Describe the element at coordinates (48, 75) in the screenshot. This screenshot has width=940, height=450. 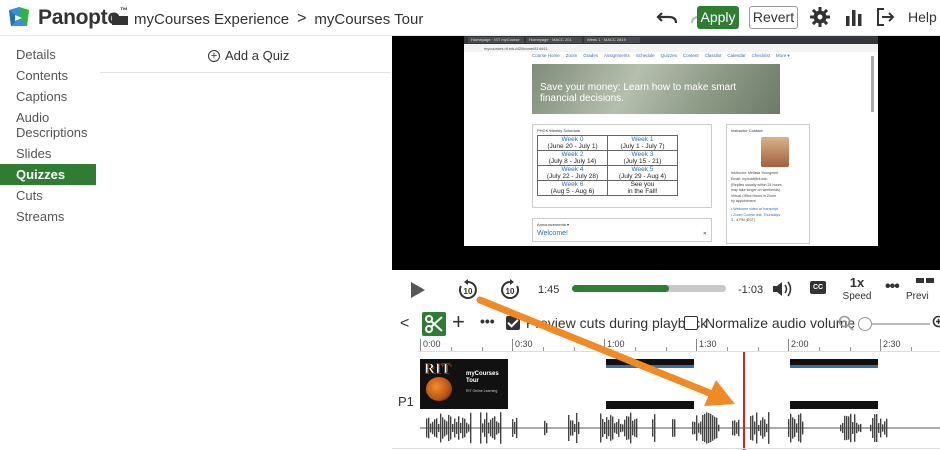
I see `sidebar-item-contents: Contents` at that location.